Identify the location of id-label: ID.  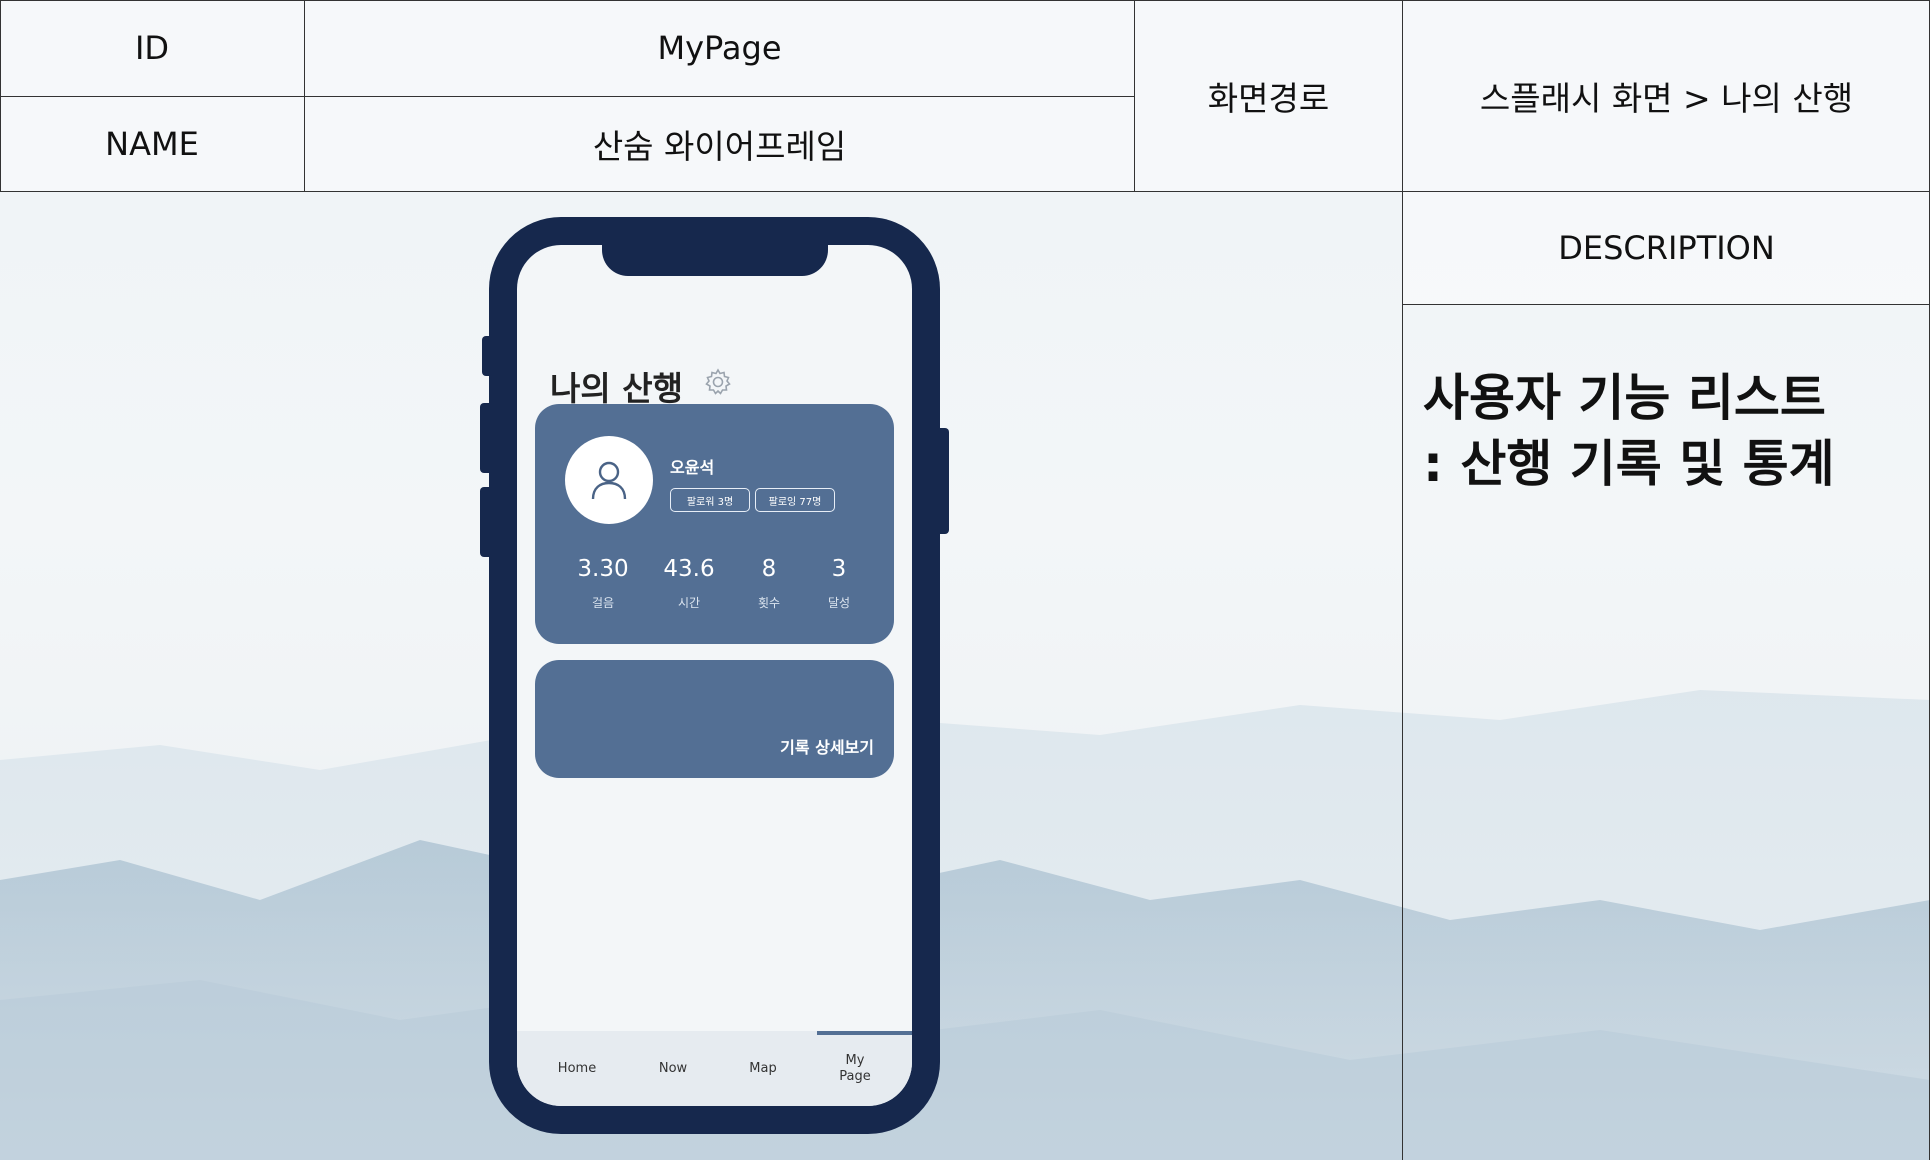
(152, 48).